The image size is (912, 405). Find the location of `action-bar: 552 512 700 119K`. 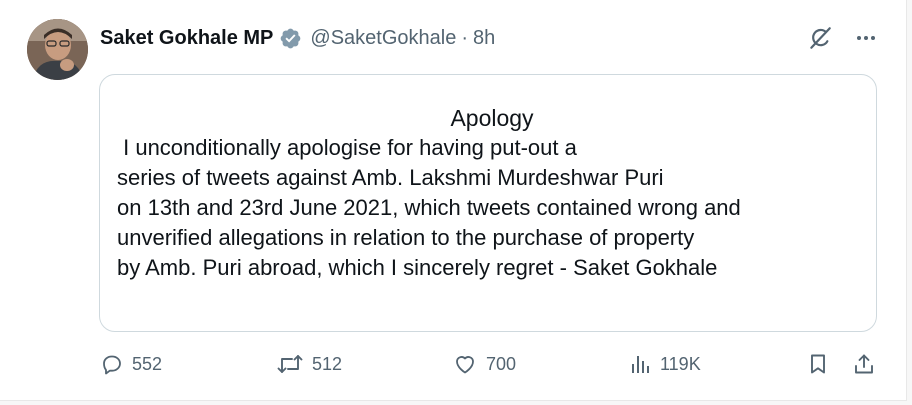

action-bar: 552 512 700 119K is located at coordinates (490, 364).